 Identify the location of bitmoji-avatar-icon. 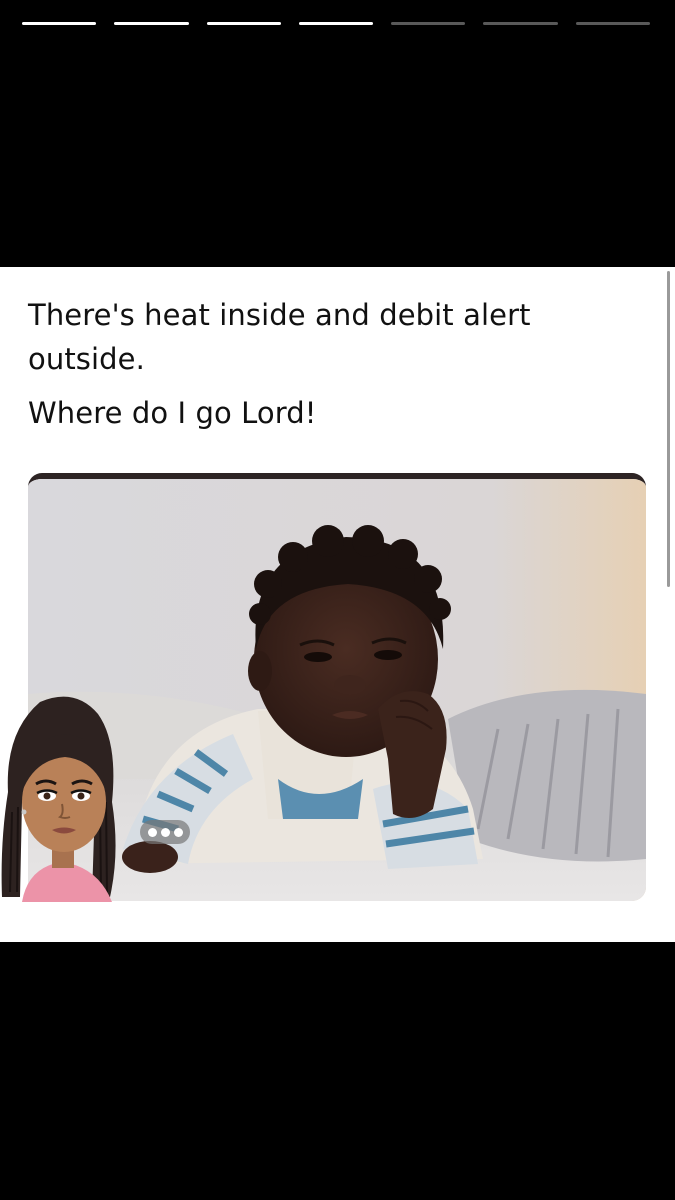
(58, 799).